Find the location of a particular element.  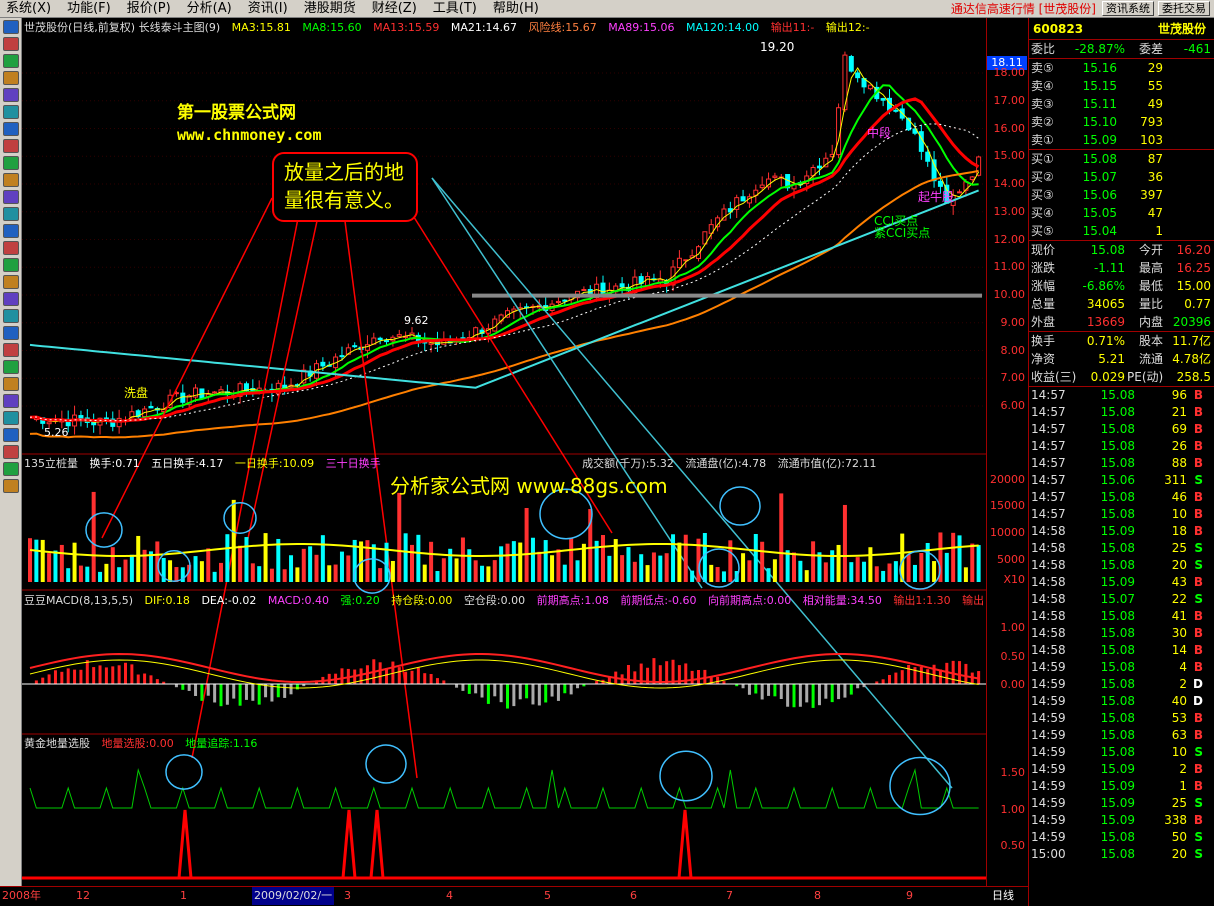

info2-row: 净资 5.21 流通 4.78亿 is located at coordinates (1121, 359).